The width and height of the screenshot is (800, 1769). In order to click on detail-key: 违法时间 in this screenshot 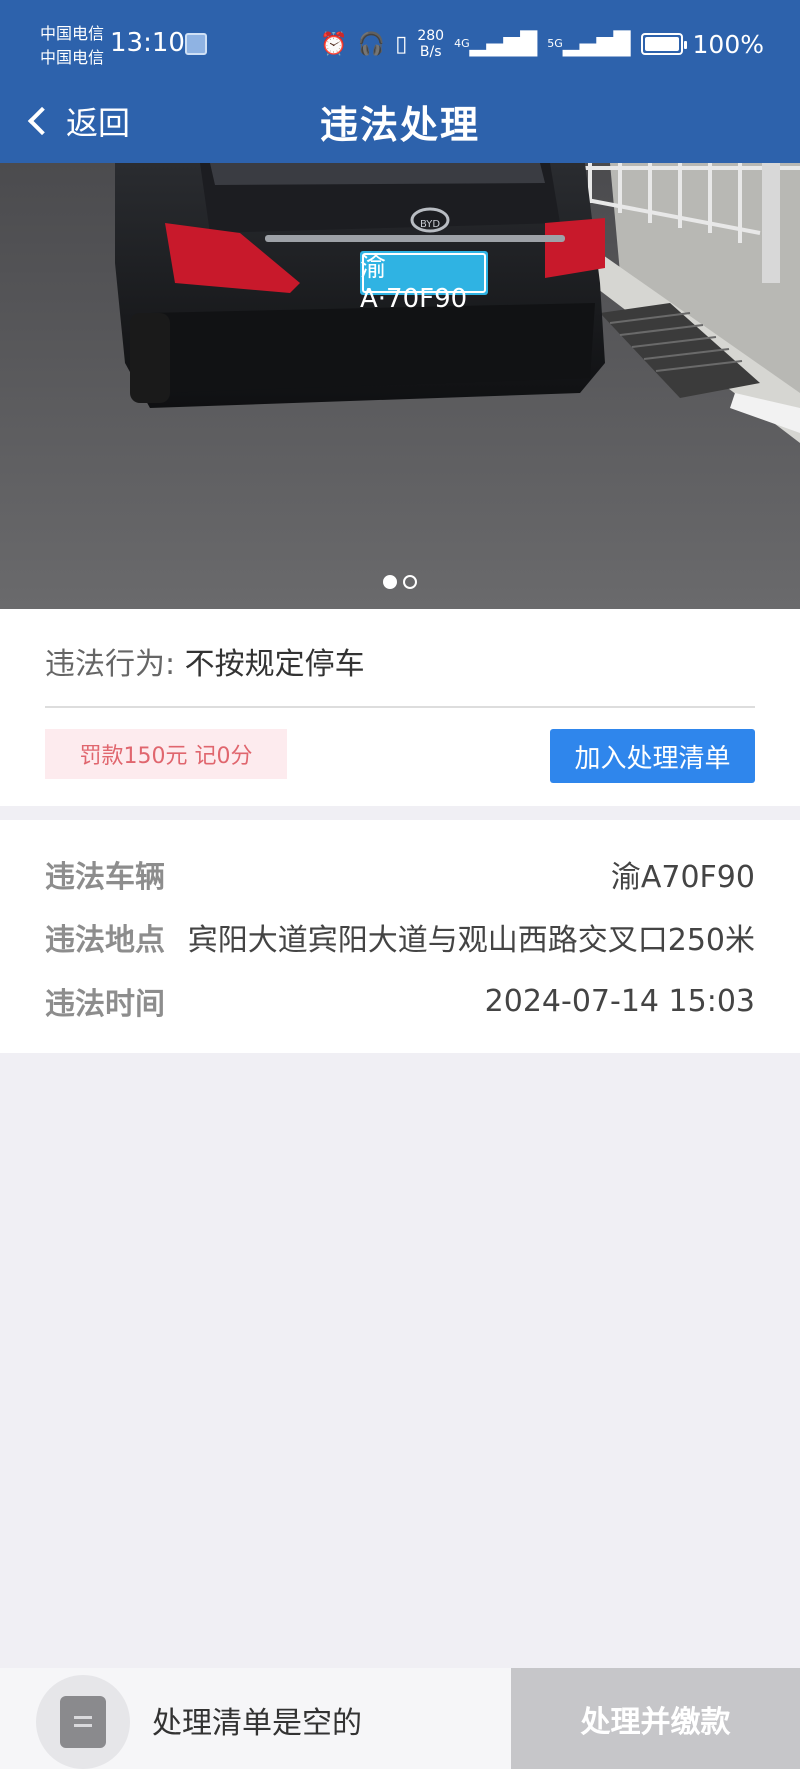, I will do `click(105, 1004)`.